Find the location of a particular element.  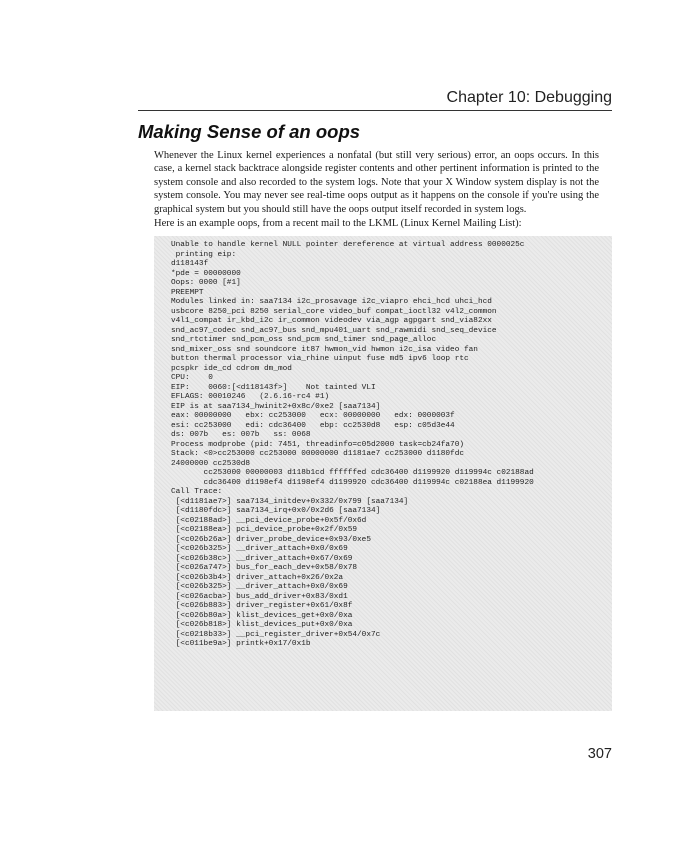

code-line: EIP: 0060:[<d118143f>] Not tainted VLI is located at coordinates (273, 387).